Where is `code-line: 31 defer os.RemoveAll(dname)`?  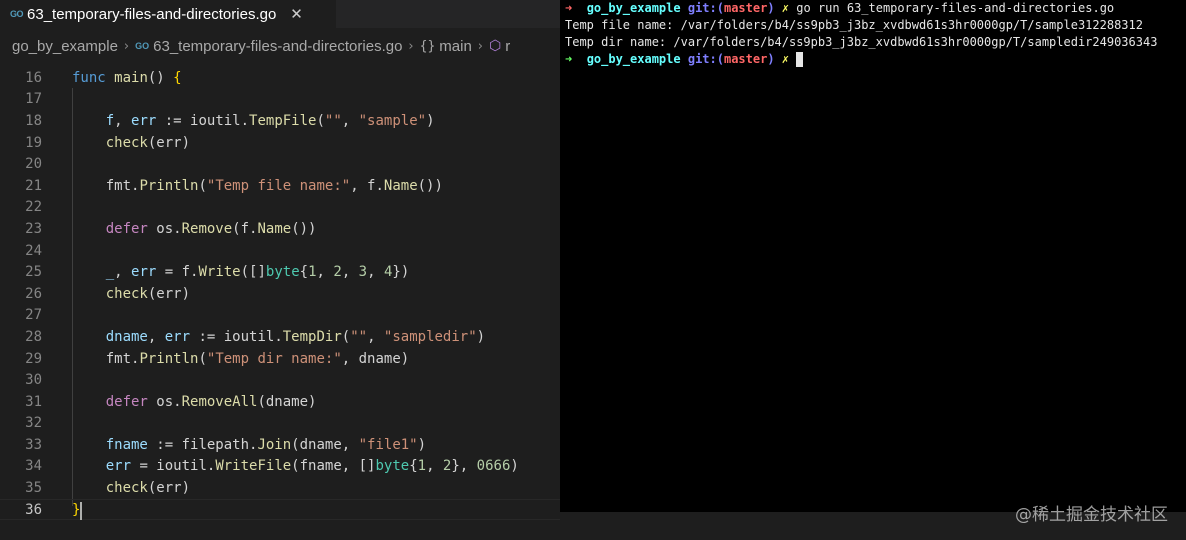 code-line: 31 defer os.RemoveAll(dname) is located at coordinates (280, 402).